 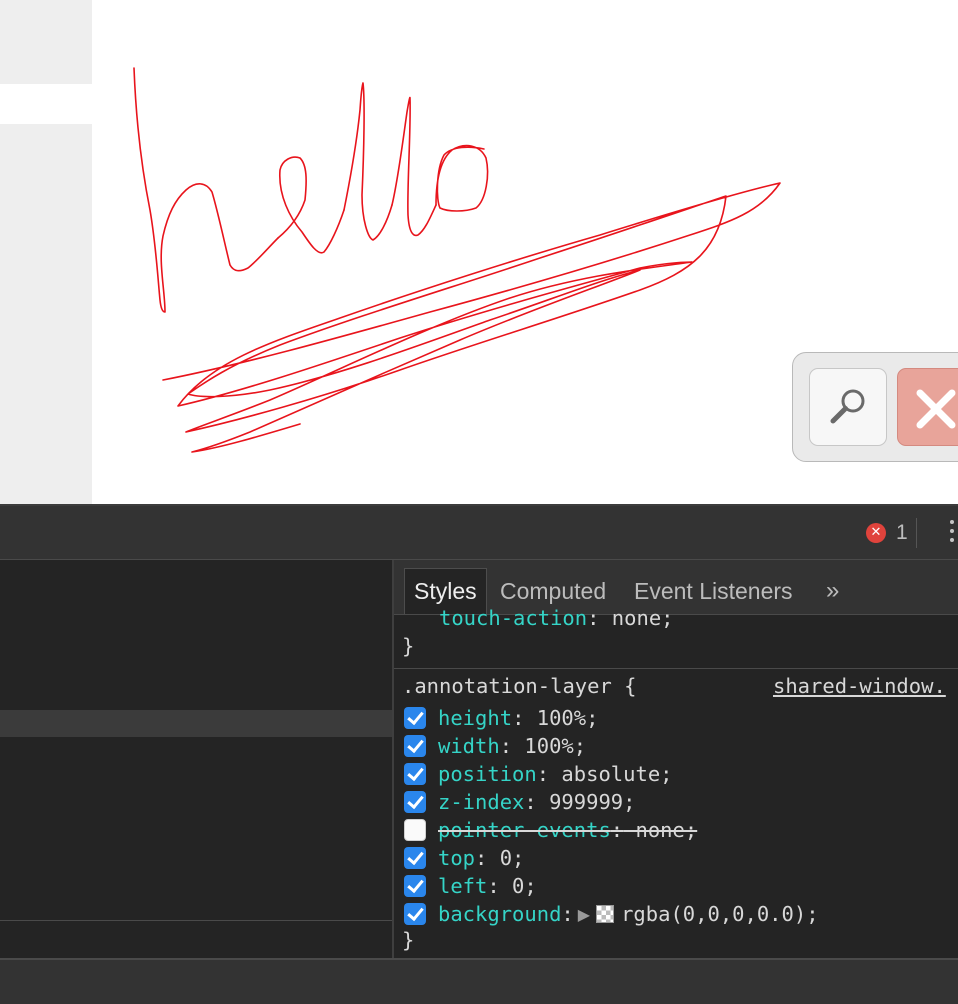 I want to click on vertical-ellipsis-icon, so click(x=954, y=534).